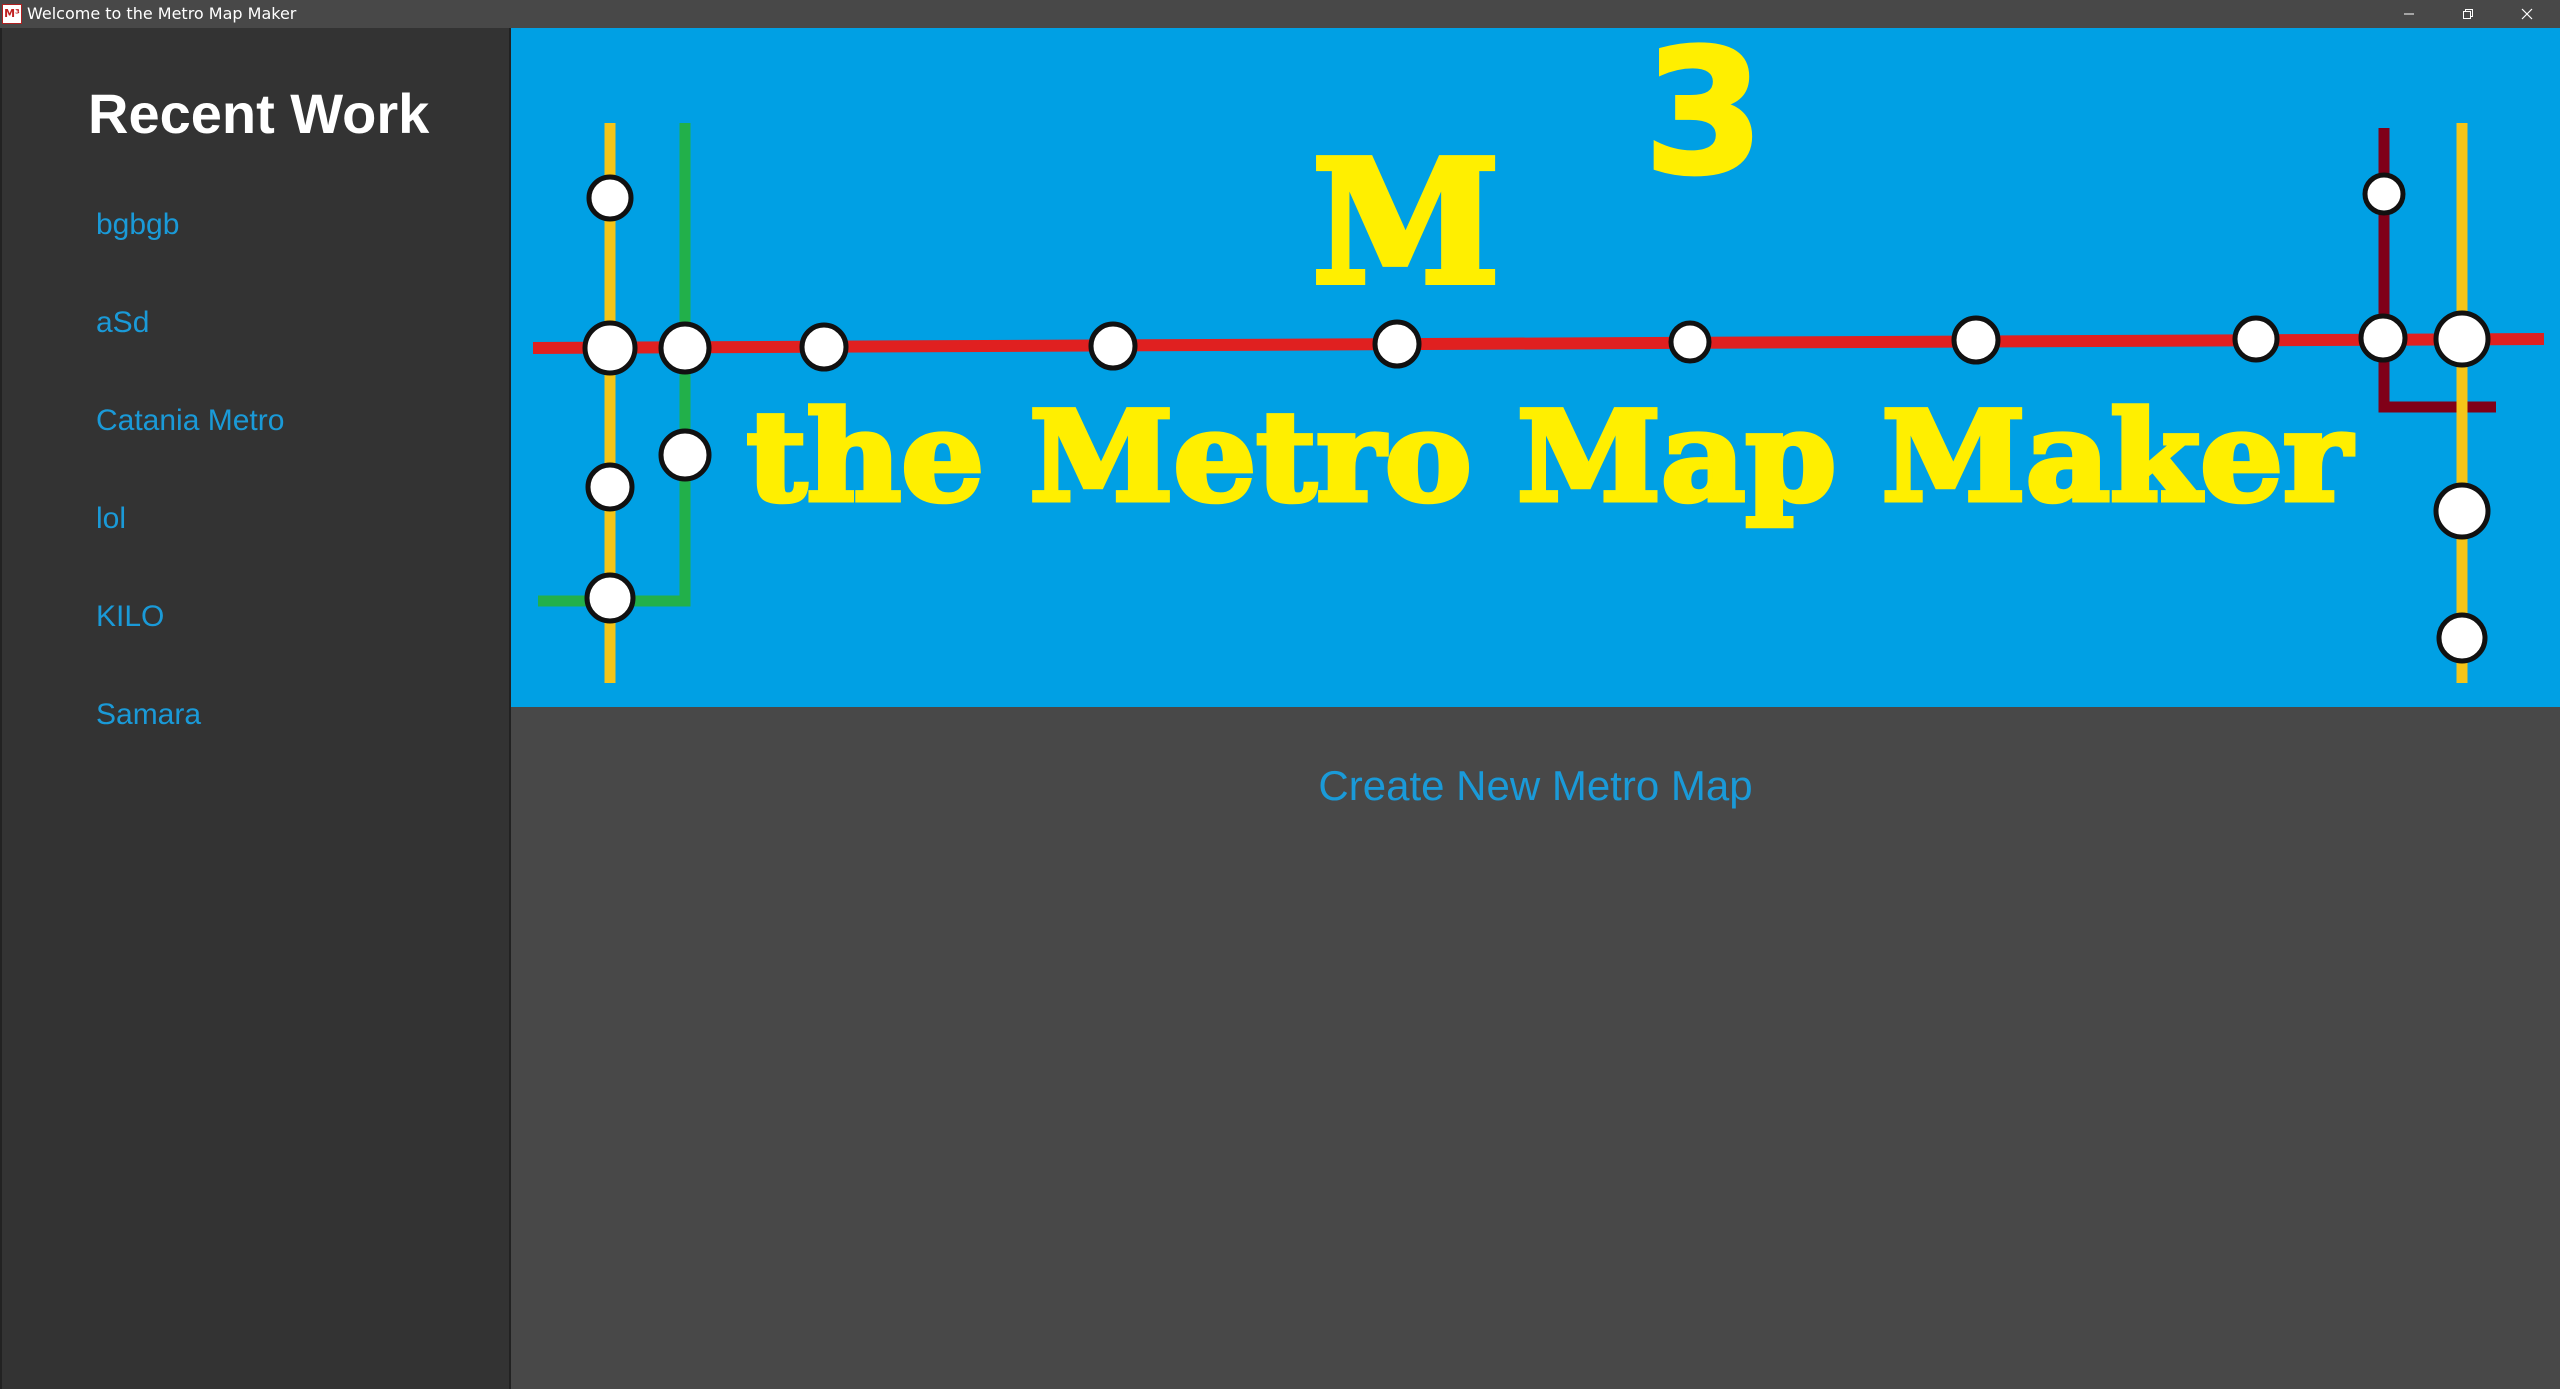 The image size is (2560, 1389). I want to click on close-button, so click(2527, 14).